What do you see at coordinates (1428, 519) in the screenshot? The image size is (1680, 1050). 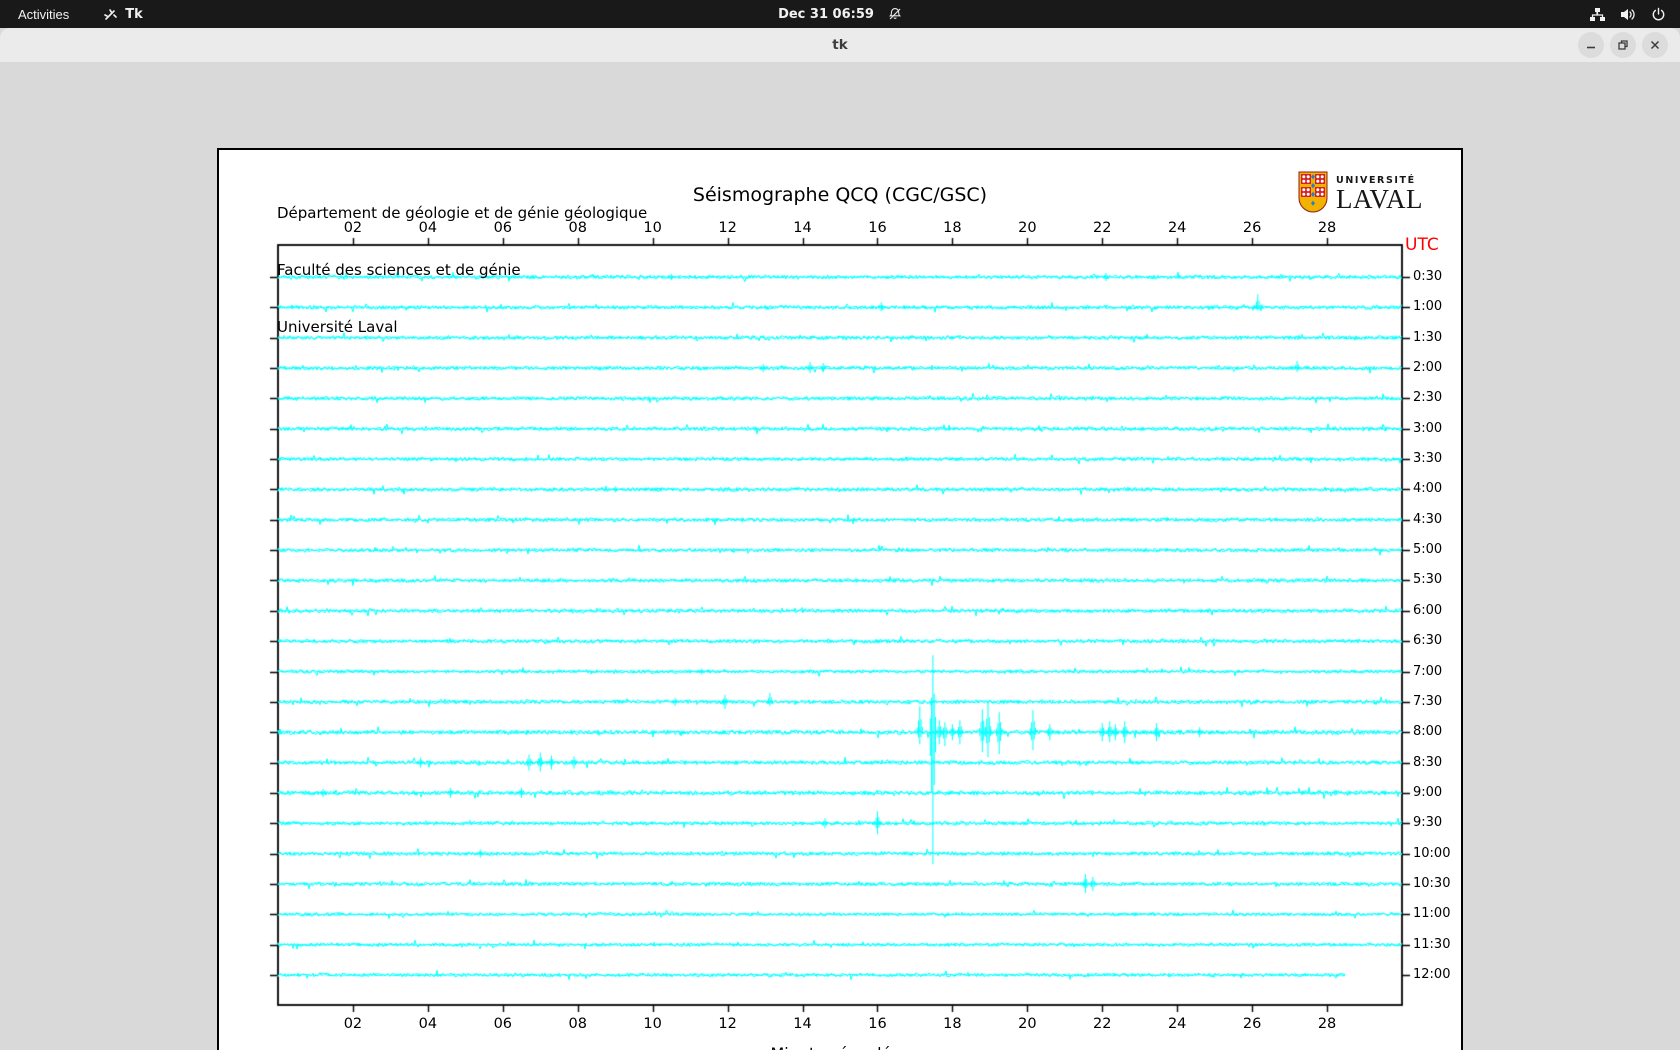 I see `utc-row-label: 4:30` at bounding box center [1428, 519].